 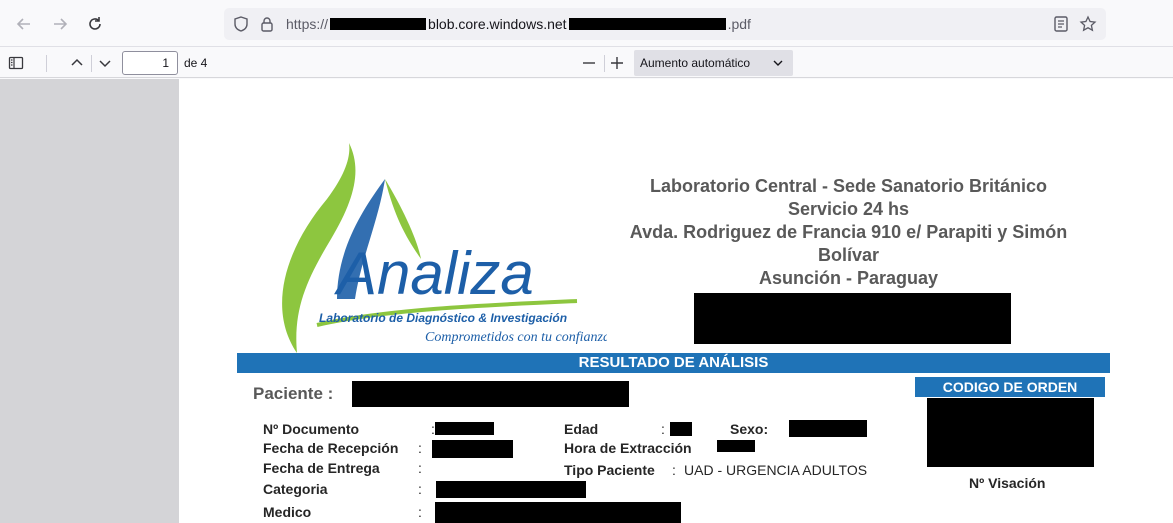 What do you see at coordinates (295, 489) in the screenshot?
I see `field-categoria-label: Categoria` at bounding box center [295, 489].